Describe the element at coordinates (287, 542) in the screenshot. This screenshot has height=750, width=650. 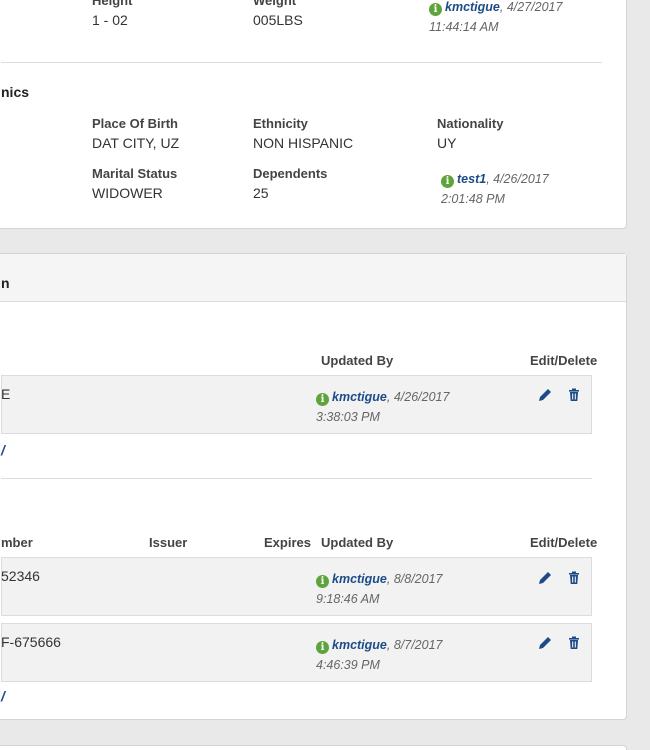
I see `col-expires: Expires` at that location.